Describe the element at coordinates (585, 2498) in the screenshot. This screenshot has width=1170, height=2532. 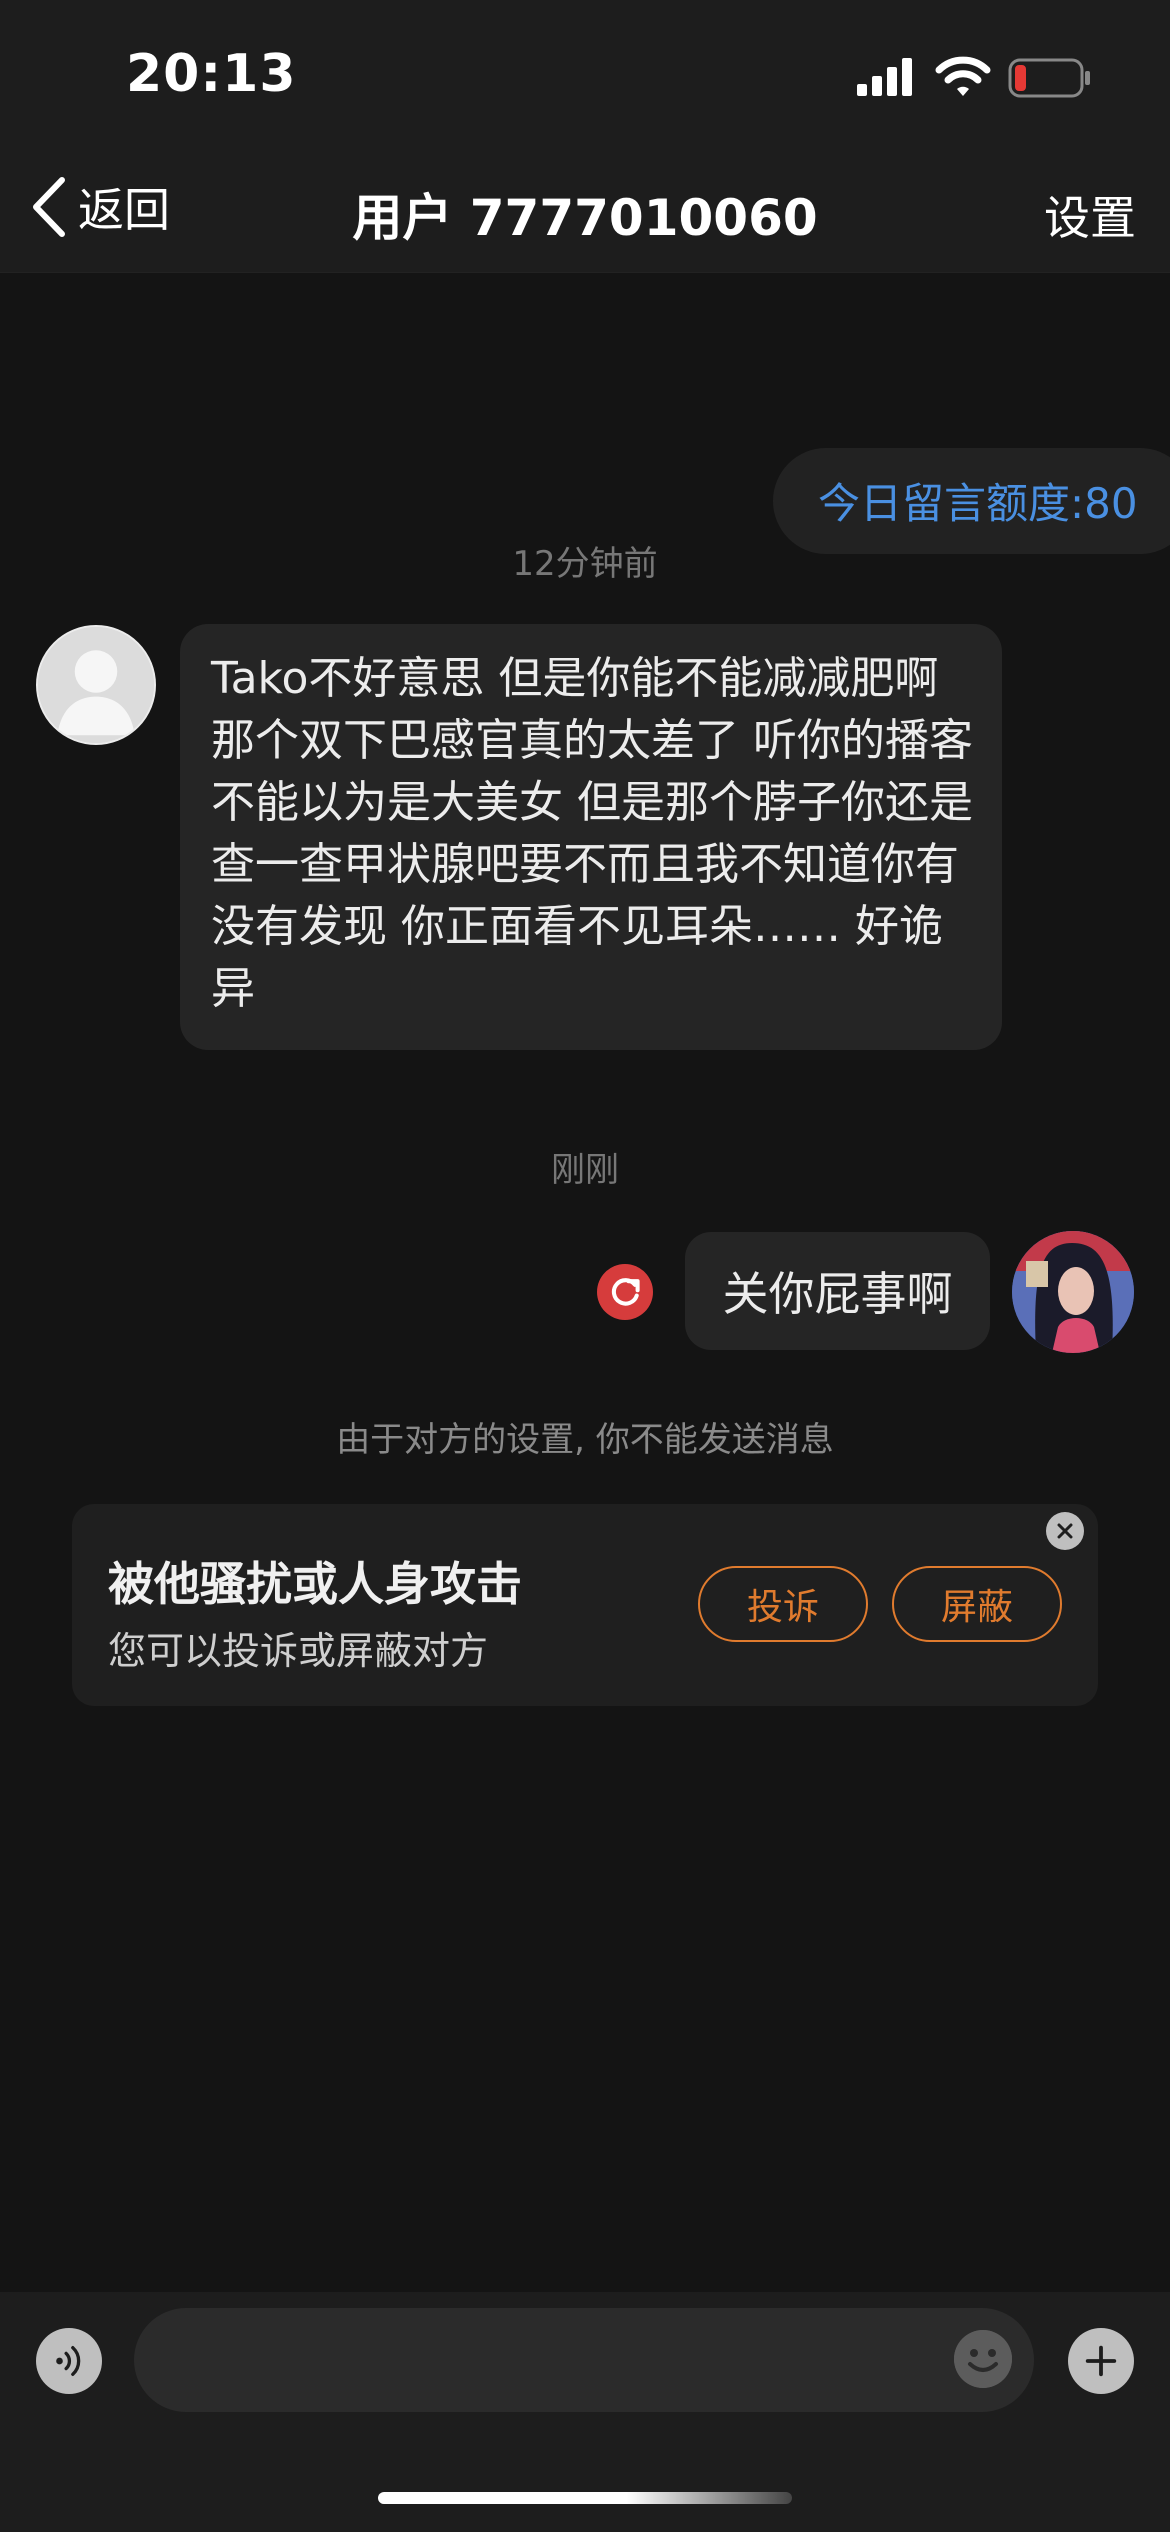
I see `home-indicator` at that location.